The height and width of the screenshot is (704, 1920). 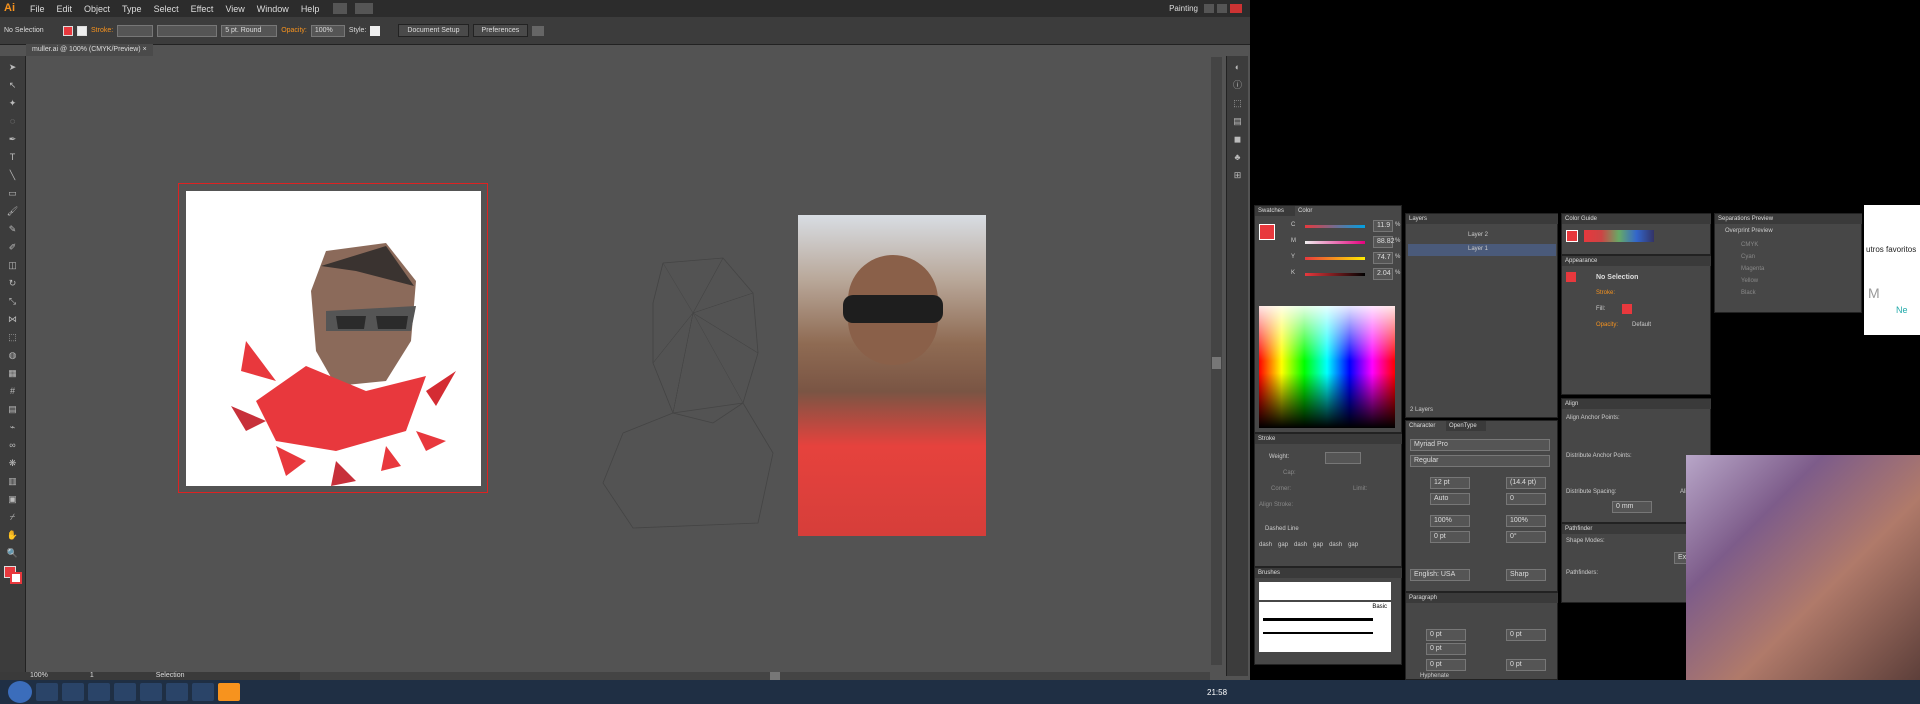 I want to click on menu-file: File, so click(x=37, y=9).